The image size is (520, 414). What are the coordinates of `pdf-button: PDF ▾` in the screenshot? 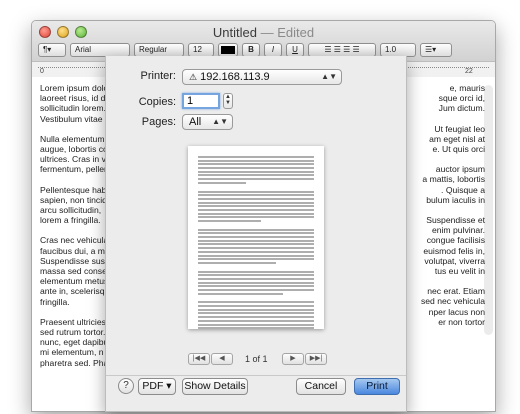 It's located at (157, 386).